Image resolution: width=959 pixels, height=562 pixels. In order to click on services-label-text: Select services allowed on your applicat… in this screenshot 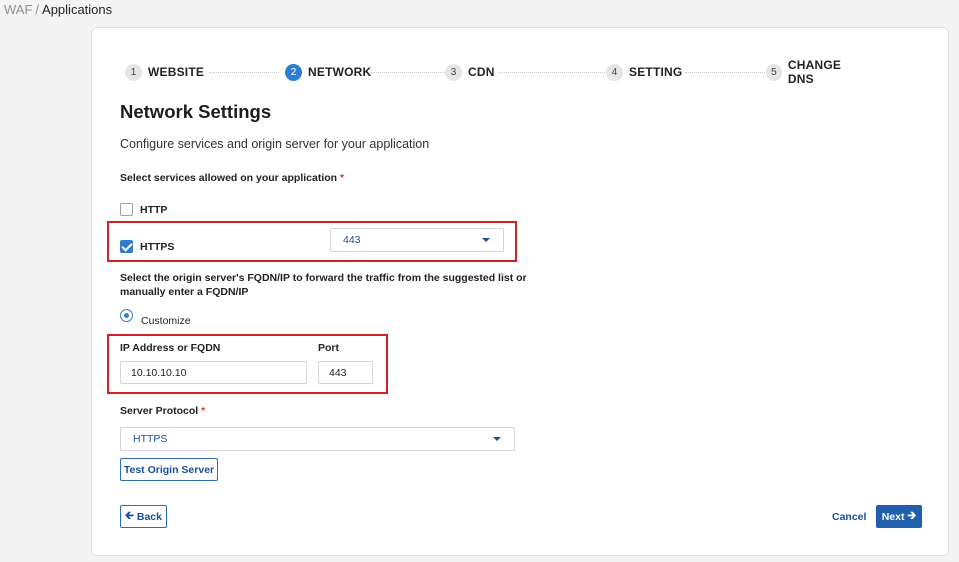, I will do `click(229, 178)`.